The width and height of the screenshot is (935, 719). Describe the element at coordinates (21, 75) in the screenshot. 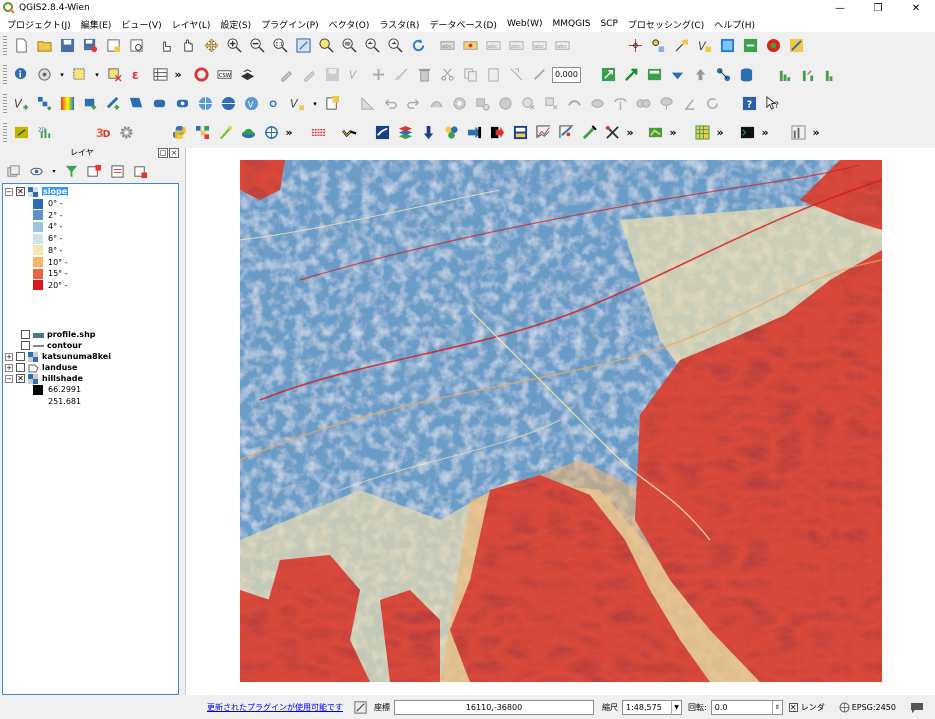

I see `identify-features-button: i` at that location.